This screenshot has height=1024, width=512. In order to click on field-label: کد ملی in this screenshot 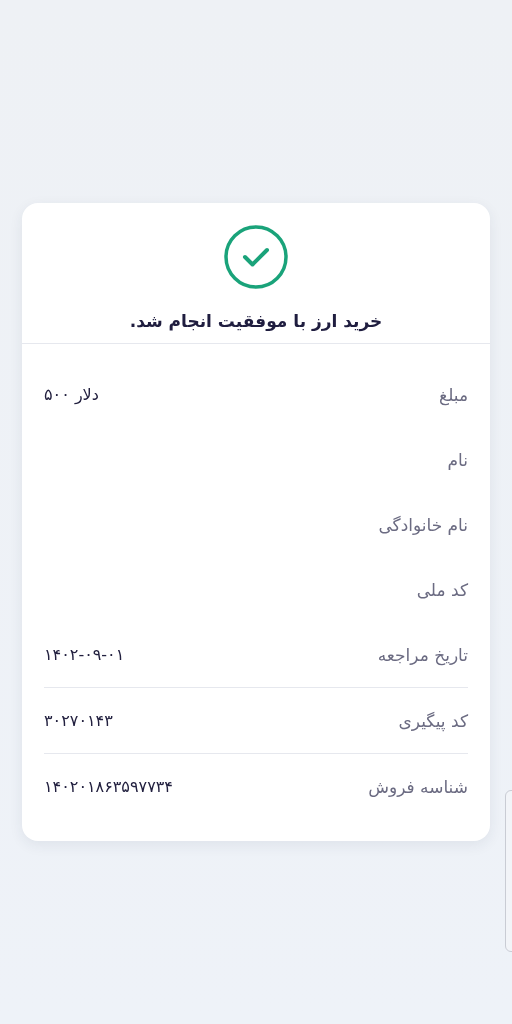, I will do `click(442, 589)`.